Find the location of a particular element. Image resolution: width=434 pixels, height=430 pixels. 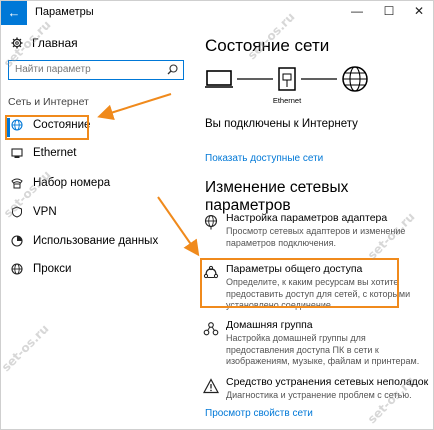

sidebar-item-label: Использование данных is located at coordinates (96, 241).